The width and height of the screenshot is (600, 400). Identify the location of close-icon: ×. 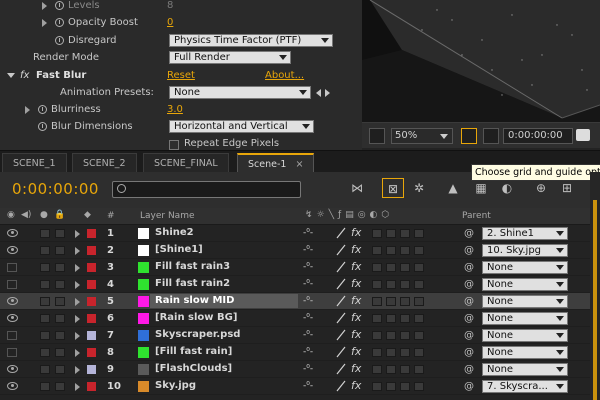
(299, 164).